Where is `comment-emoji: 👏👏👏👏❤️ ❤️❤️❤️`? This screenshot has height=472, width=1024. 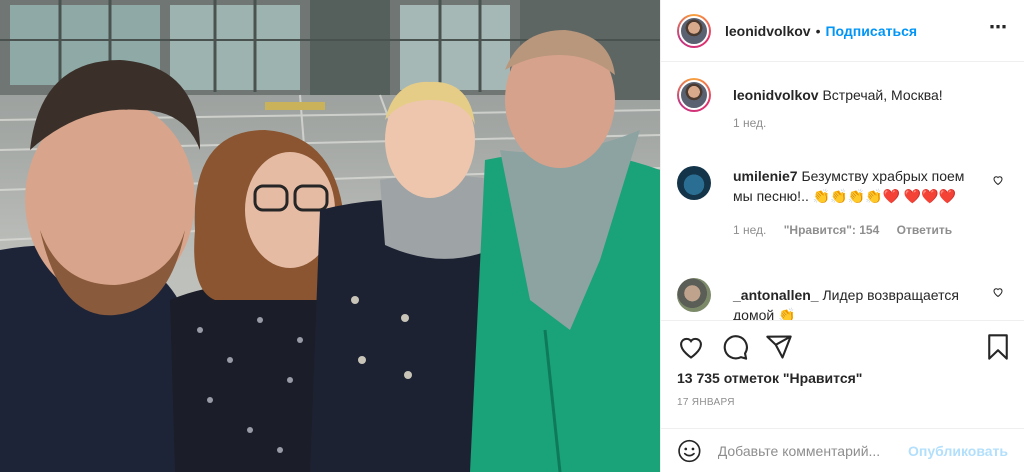 comment-emoji: 👏👏👏👏❤️ ❤️❤️❤️ is located at coordinates (884, 196).